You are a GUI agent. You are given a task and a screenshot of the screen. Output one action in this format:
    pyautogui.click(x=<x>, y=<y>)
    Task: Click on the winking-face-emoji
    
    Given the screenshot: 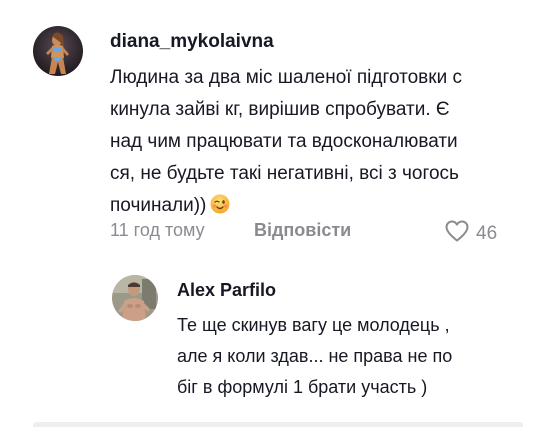 What is the action you would take?
    pyautogui.click(x=220, y=203)
    